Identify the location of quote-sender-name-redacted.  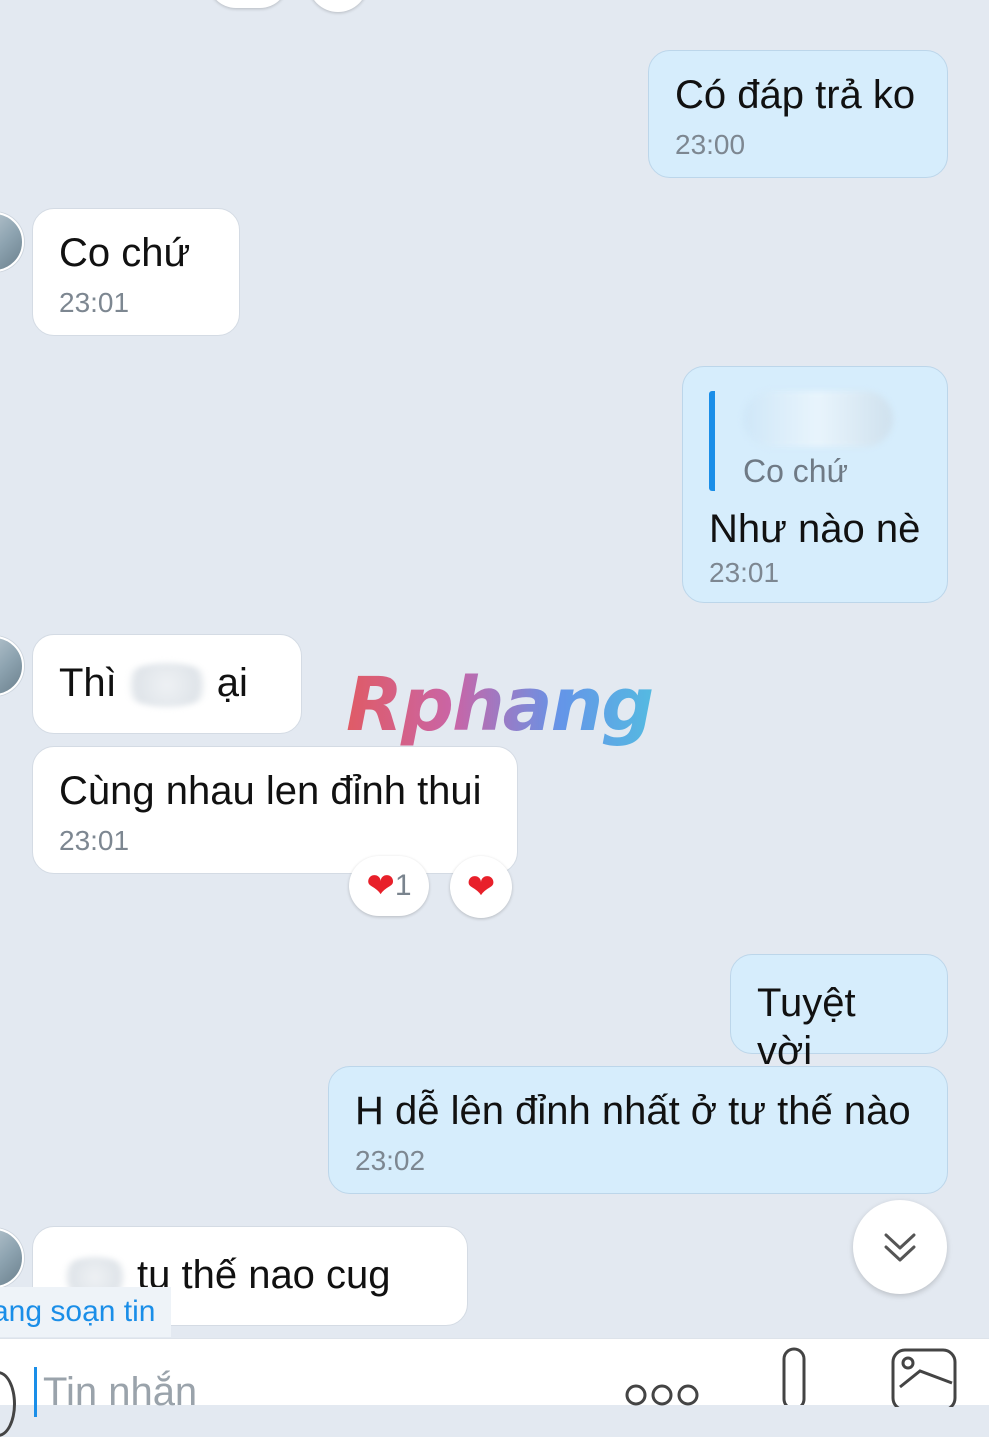
(818, 419).